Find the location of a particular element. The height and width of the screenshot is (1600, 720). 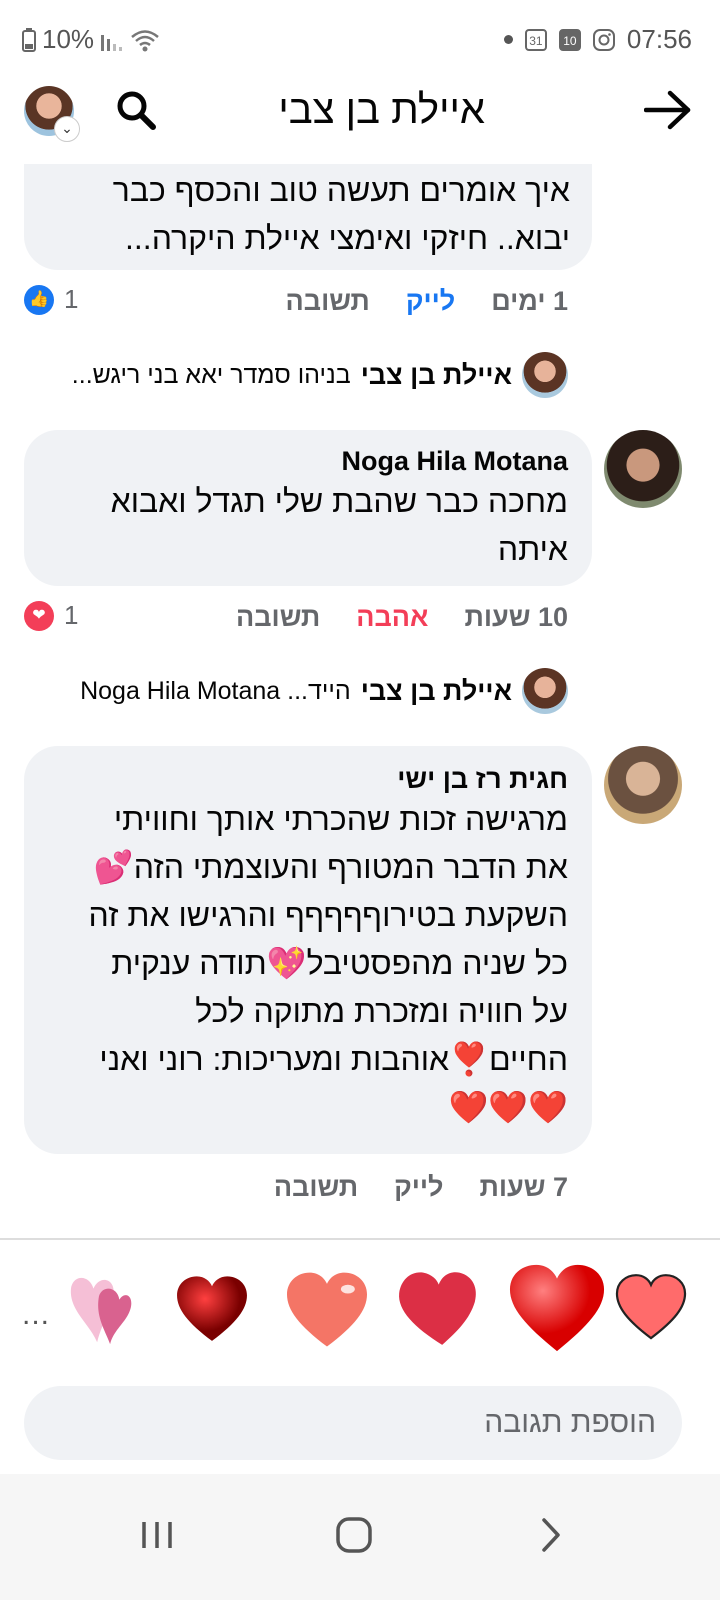

instagram-icon is located at coordinates (603, 39).